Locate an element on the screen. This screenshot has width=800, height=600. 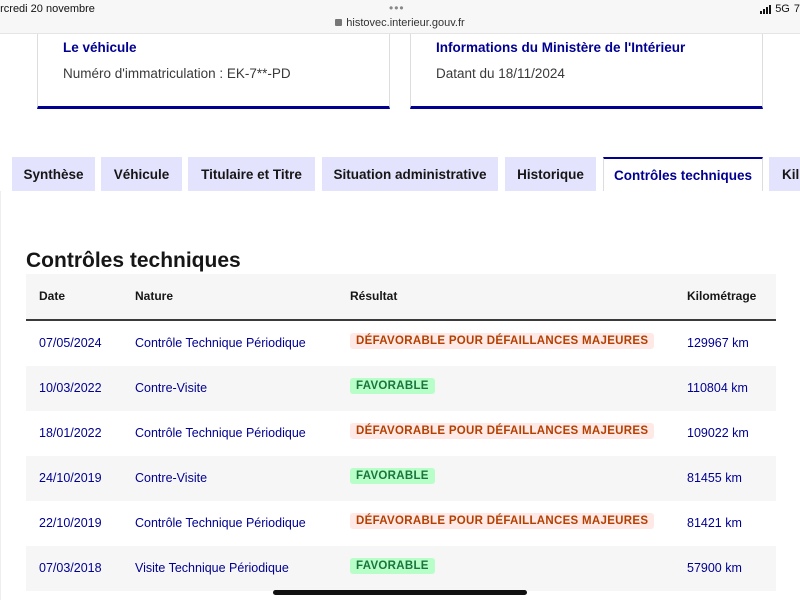
row-date: 22/10/2019 is located at coordinates (70, 523).